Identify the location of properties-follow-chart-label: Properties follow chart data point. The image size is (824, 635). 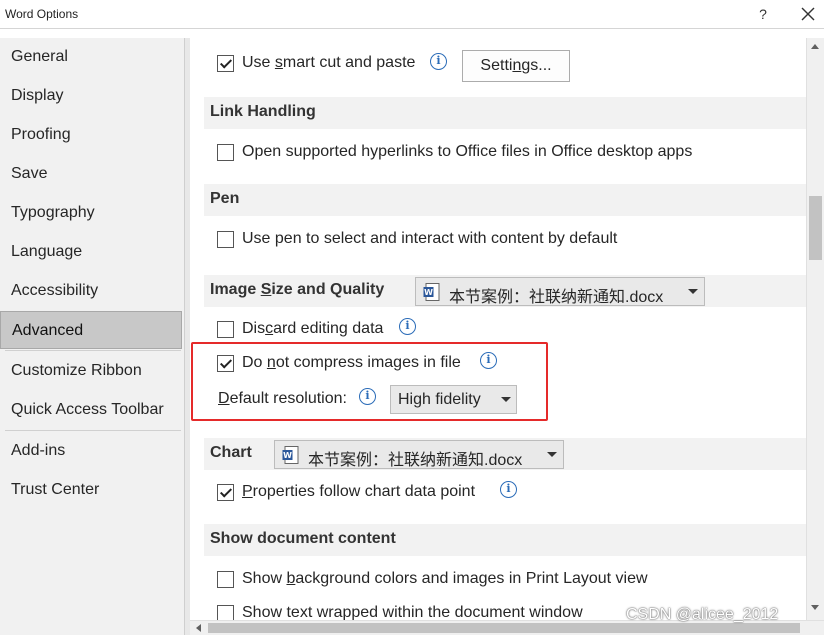
(359, 491).